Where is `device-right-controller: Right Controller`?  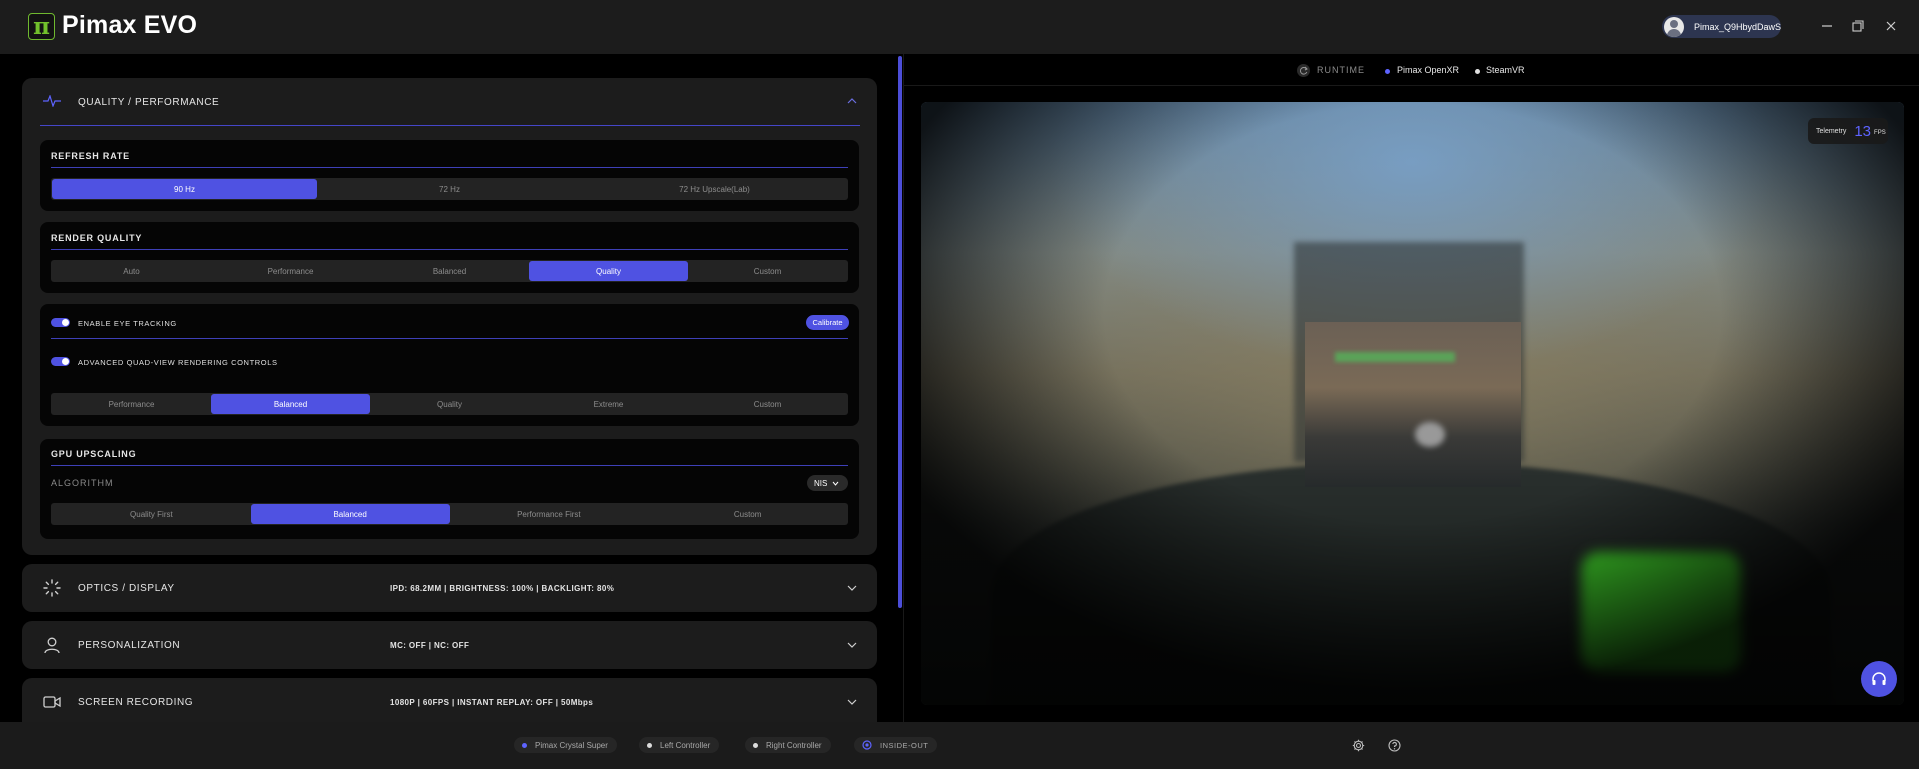 device-right-controller: Right Controller is located at coordinates (788, 745).